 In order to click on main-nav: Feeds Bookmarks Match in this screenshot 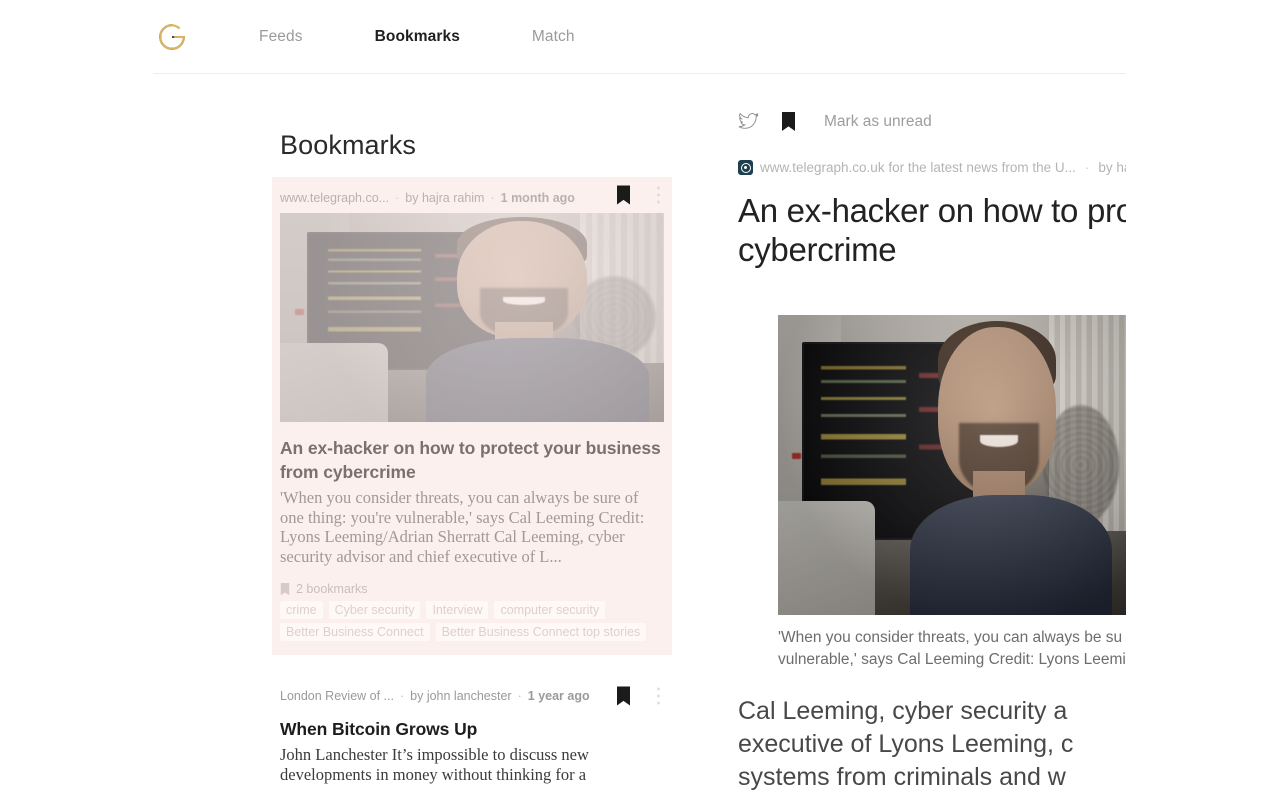, I will do `click(391, 37)`.